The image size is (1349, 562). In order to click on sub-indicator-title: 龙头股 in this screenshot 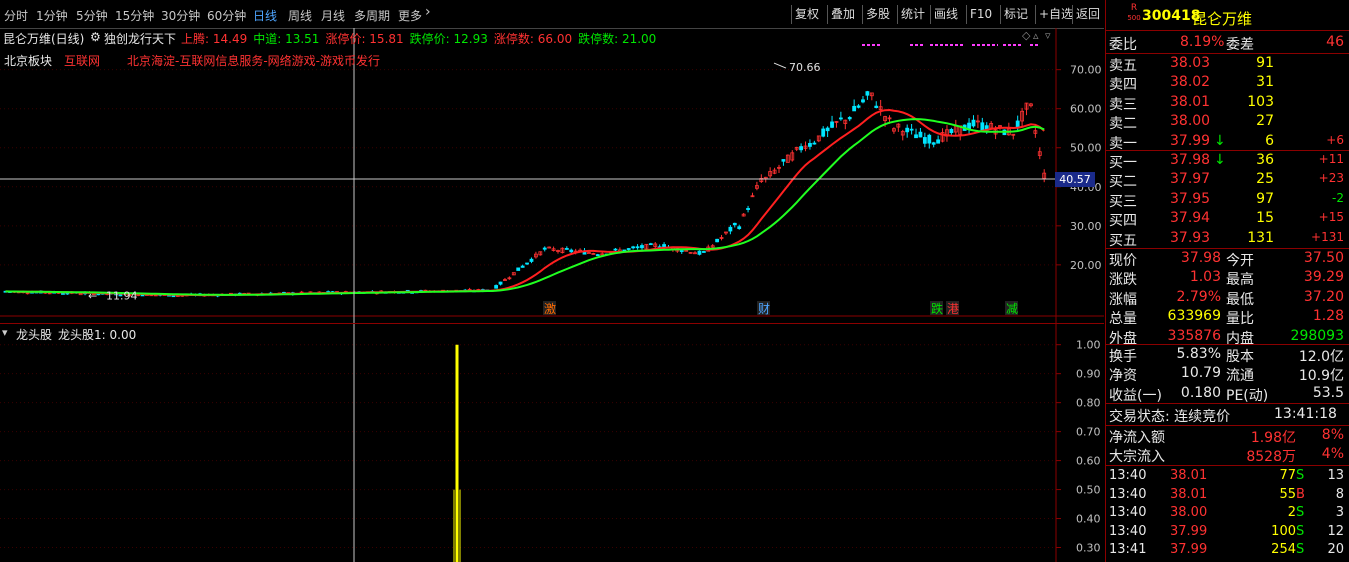, I will do `click(34, 334)`.